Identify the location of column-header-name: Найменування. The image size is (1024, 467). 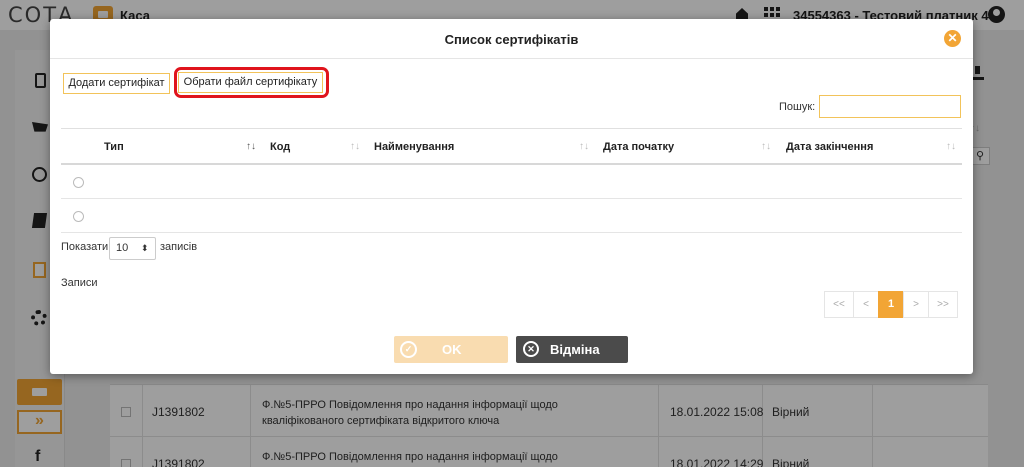
(414, 147).